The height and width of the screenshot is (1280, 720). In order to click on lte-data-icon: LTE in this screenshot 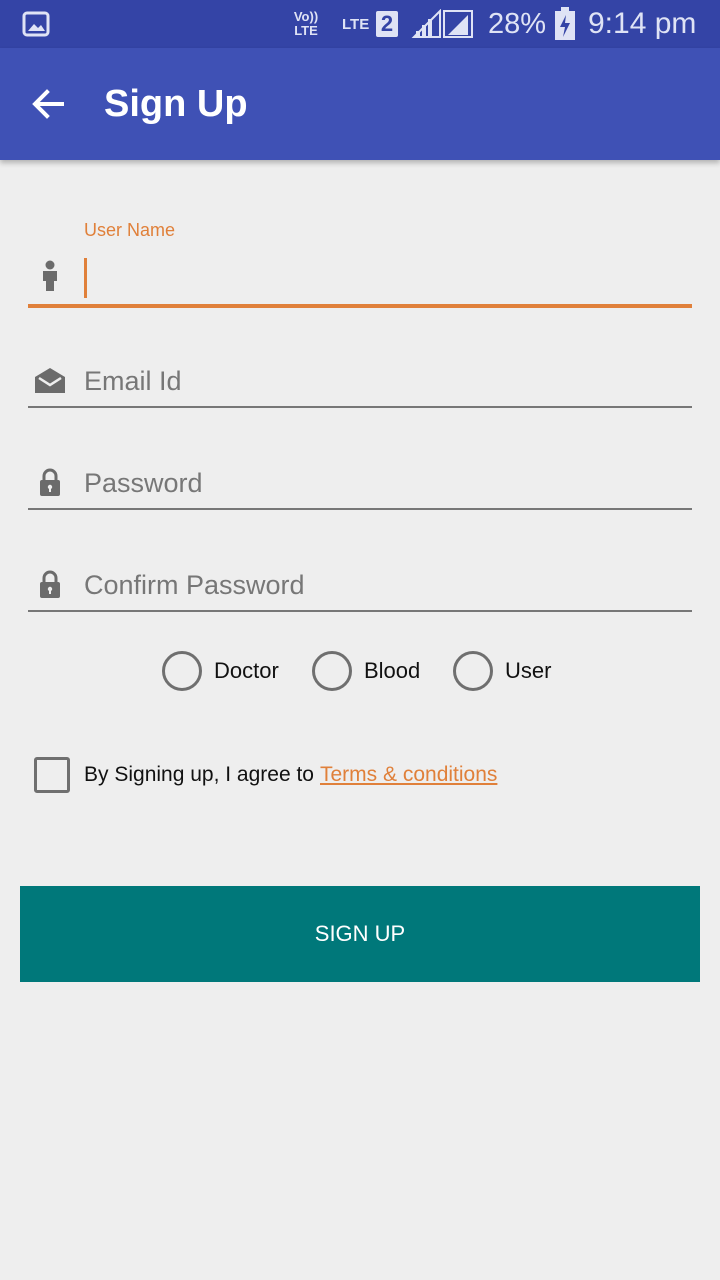, I will do `click(355, 24)`.